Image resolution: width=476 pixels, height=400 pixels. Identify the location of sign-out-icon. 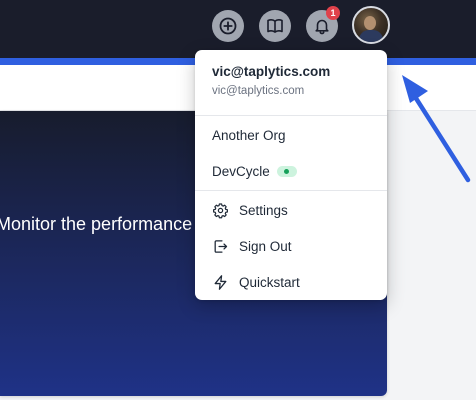
(221, 246).